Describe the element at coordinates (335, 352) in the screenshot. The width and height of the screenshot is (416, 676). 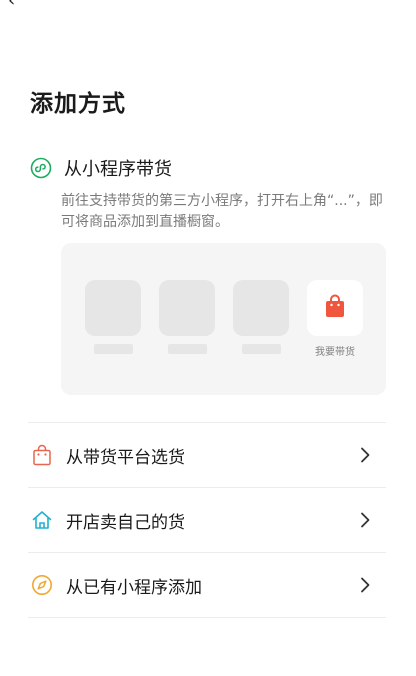
I see `shop-label: 我要带货` at that location.